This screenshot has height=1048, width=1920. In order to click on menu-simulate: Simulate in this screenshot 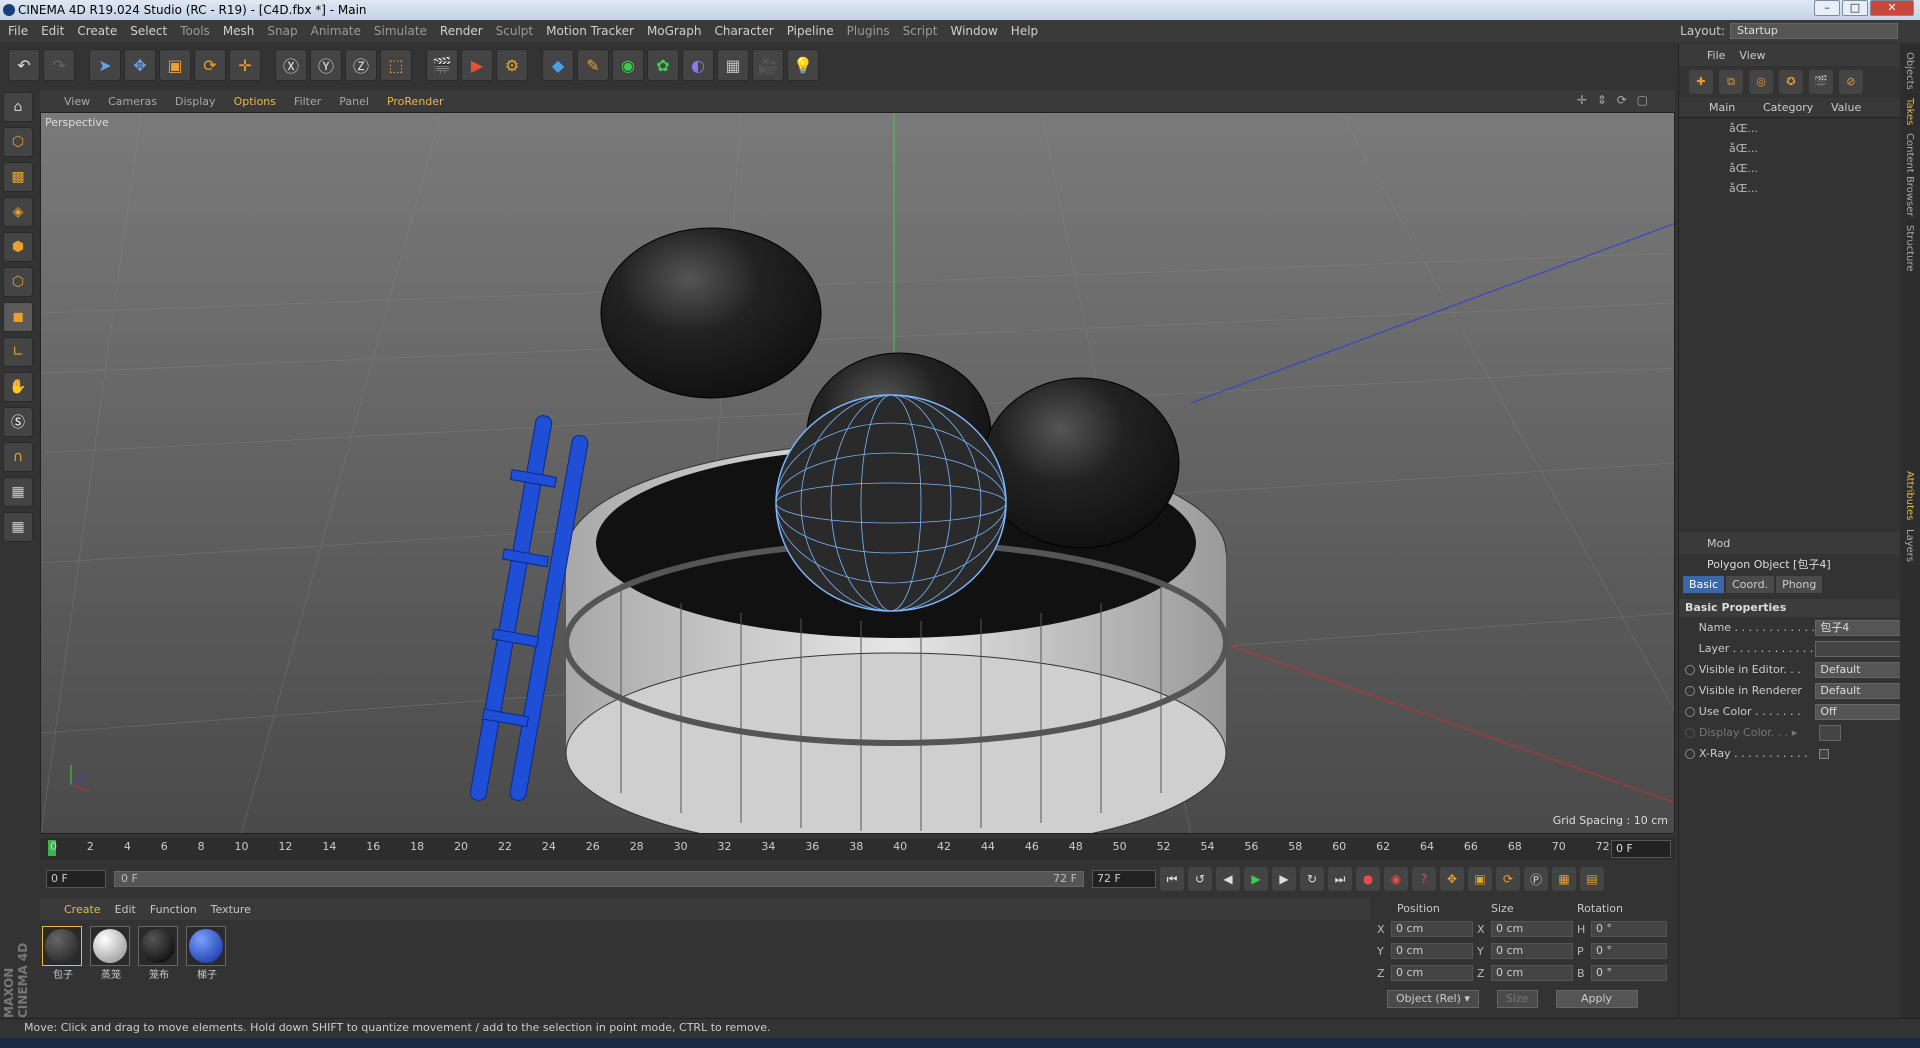, I will do `click(400, 31)`.